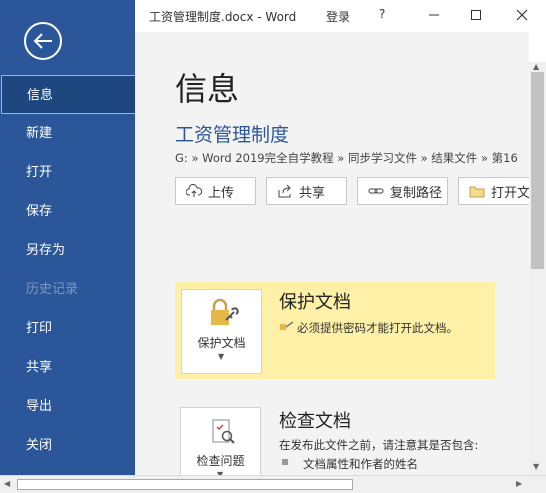  Describe the element at coordinates (315, 421) in the screenshot. I see `inspect-title: 检查文档` at that location.